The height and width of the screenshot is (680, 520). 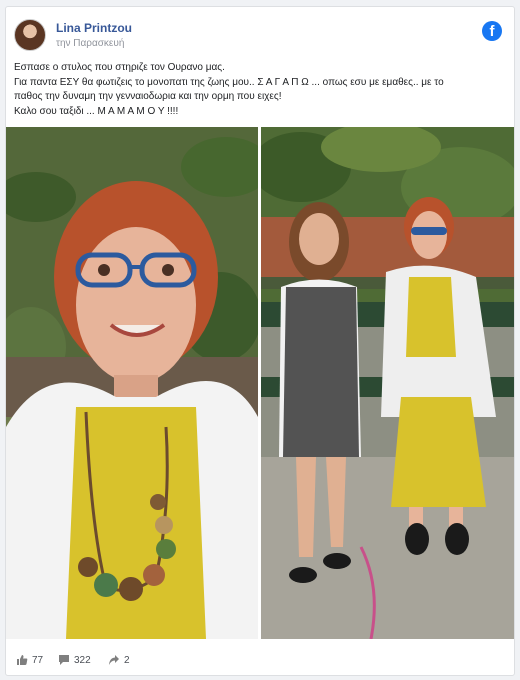 What do you see at coordinates (22, 660) in the screenshot?
I see `thumbs-up-icon` at bounding box center [22, 660].